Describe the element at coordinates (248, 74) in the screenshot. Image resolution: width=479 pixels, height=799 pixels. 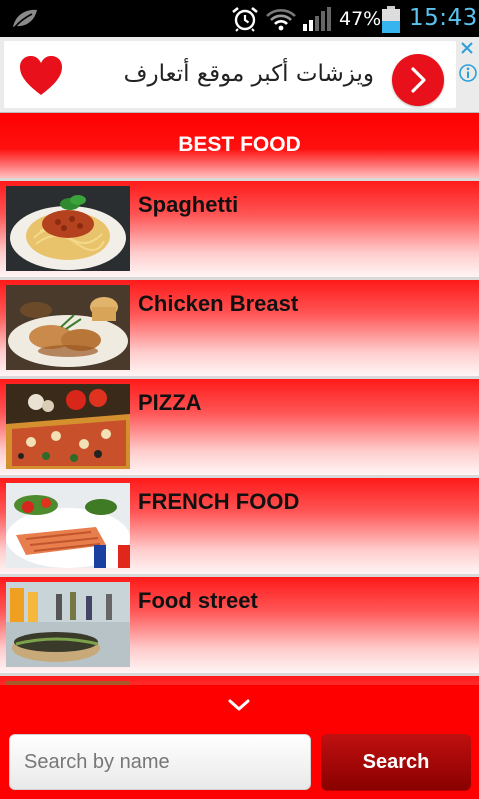
I see `ad-text: ويزشات أكبر موقع أتعارف` at that location.